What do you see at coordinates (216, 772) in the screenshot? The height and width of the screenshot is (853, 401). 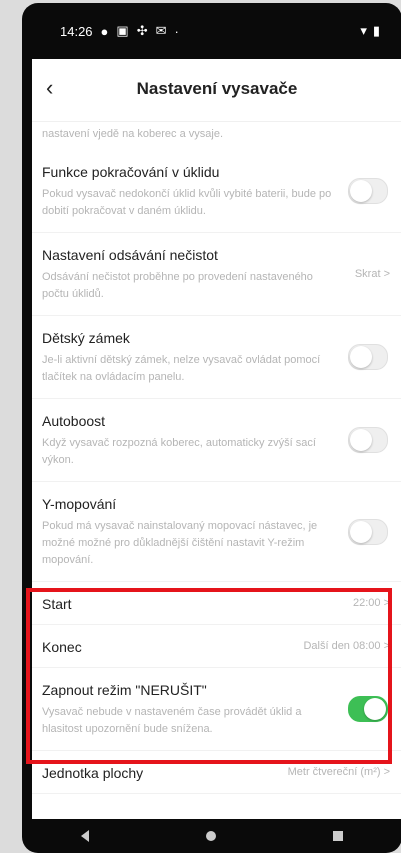 I see `setting-row-area-unit: Jednotka plochy Metr čtvereční (m²) >` at bounding box center [216, 772].